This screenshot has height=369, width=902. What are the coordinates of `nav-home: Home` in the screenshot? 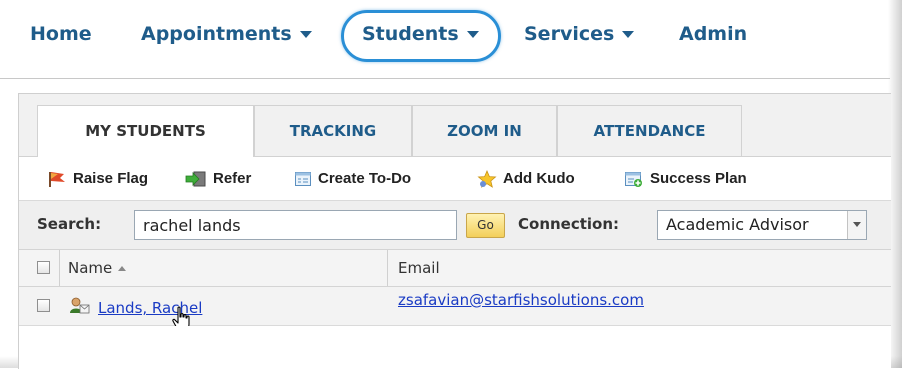 It's located at (61, 34).